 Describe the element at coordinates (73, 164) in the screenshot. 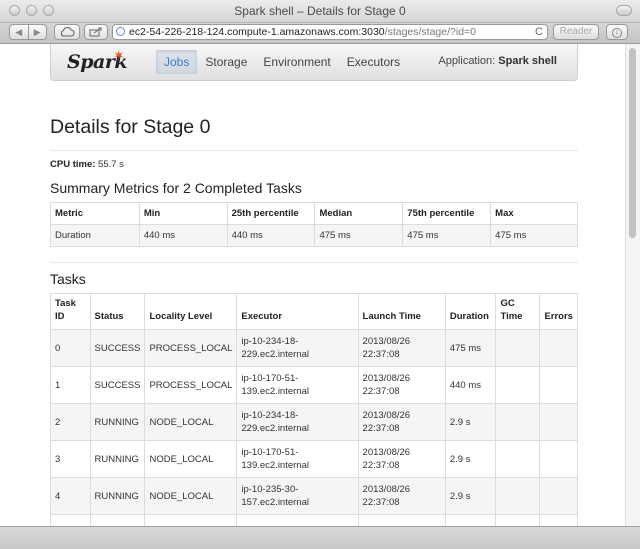

I see `cpu-time-label: CPU time:` at that location.